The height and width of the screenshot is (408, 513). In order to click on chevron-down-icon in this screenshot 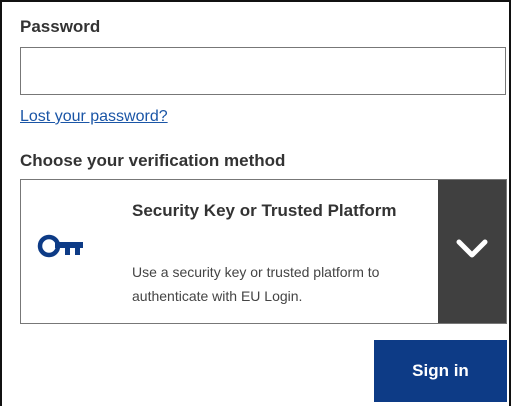, I will do `click(472, 249)`.